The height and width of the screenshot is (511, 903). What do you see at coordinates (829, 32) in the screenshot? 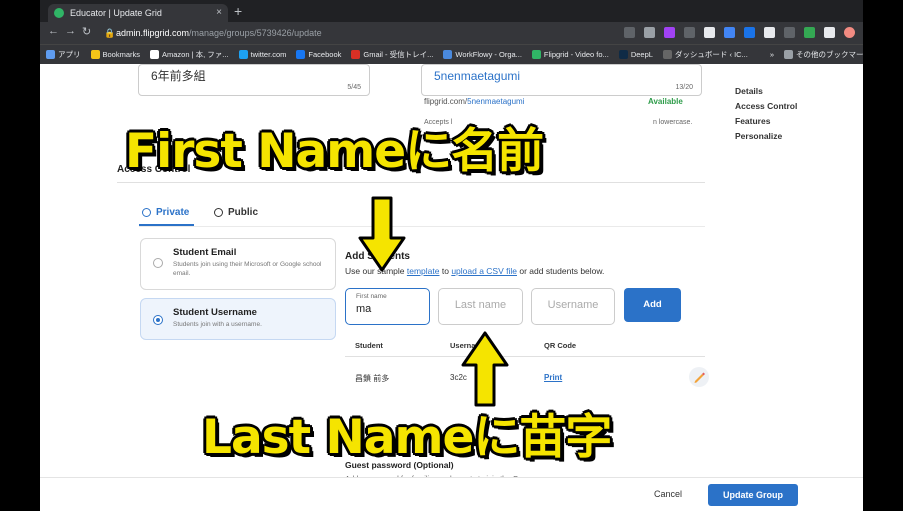
I see `extensions-puzzle-icon` at bounding box center [829, 32].